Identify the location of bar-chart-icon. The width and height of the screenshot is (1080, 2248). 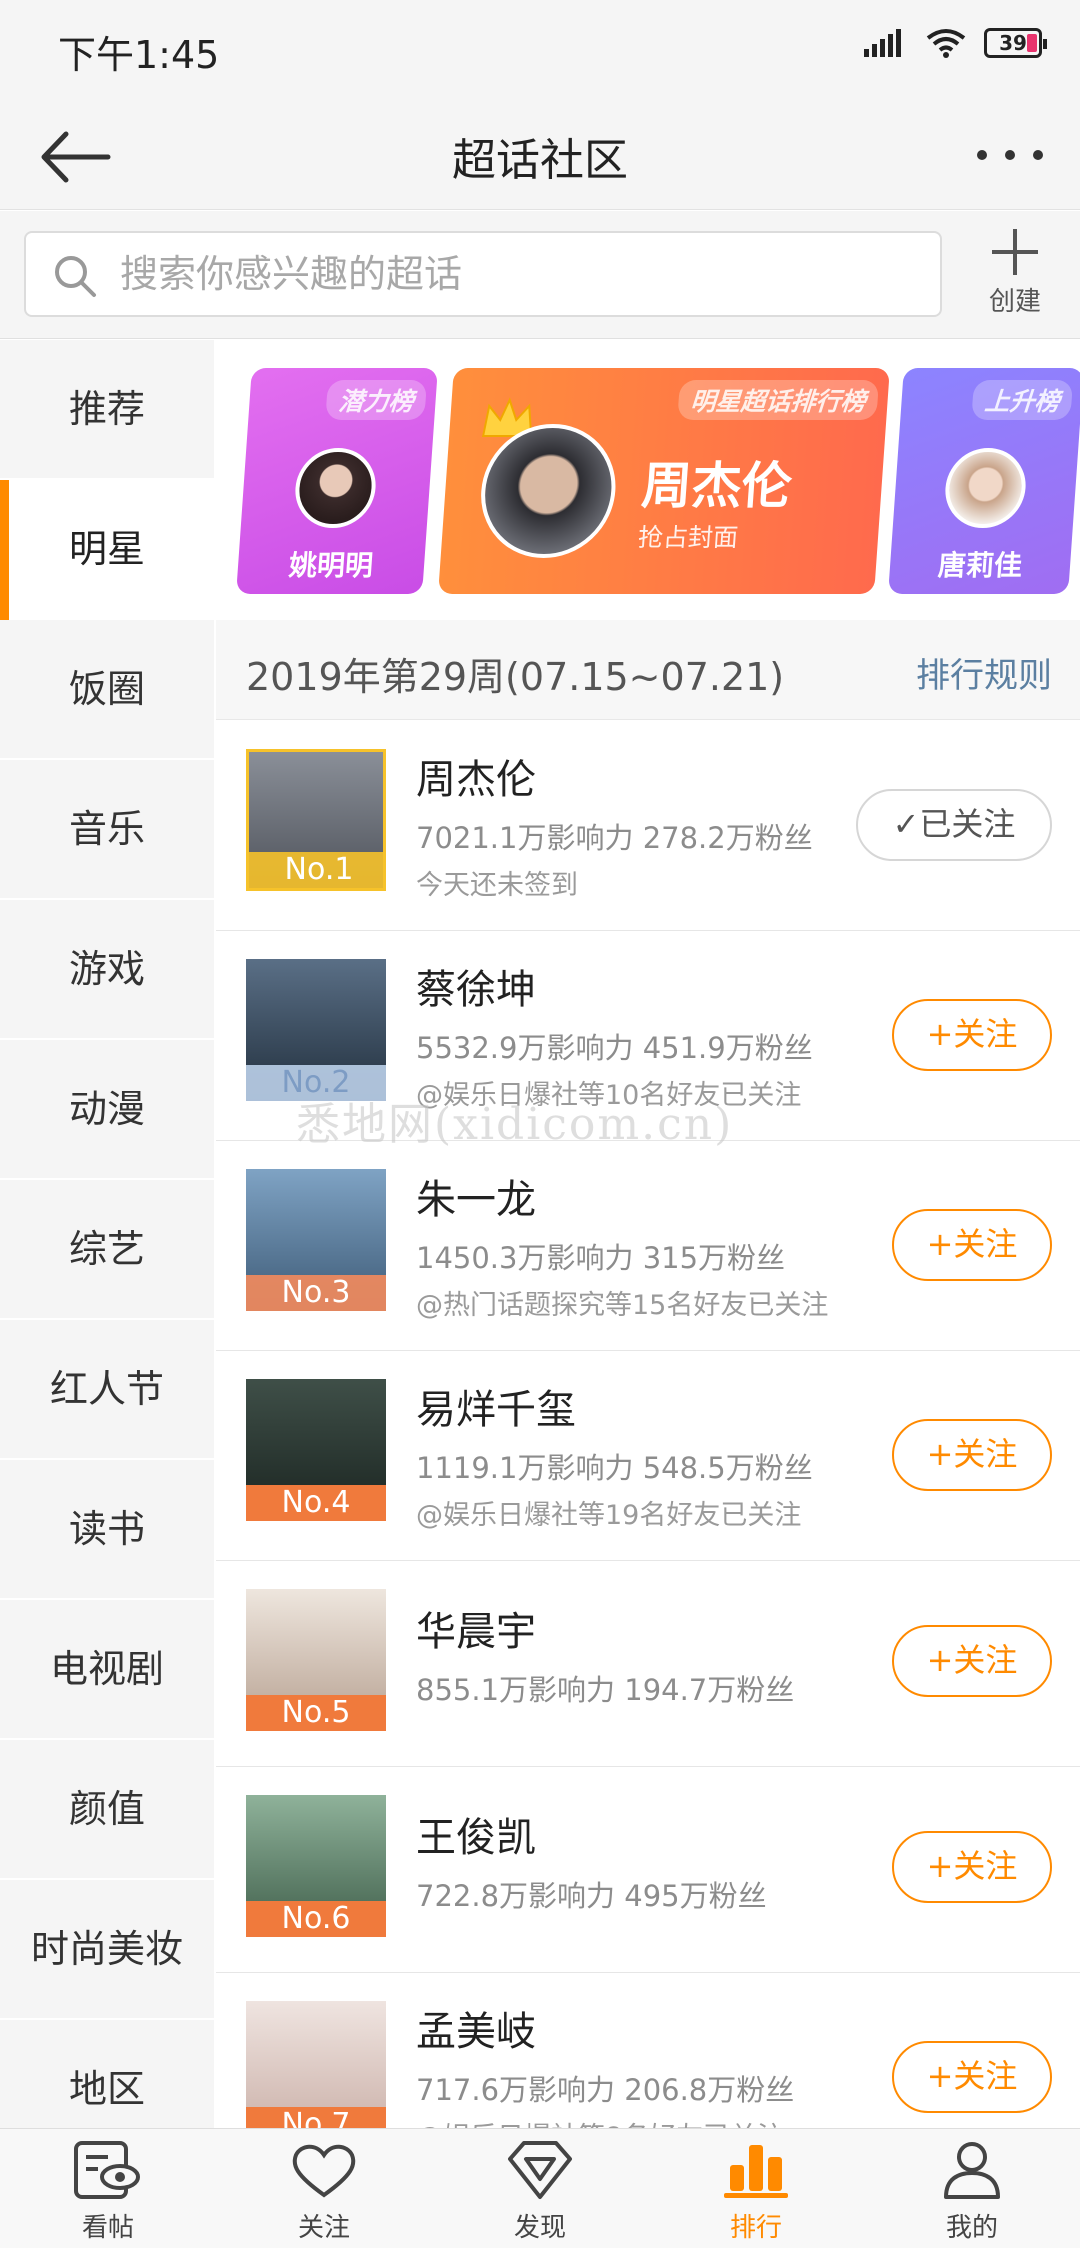
(756, 2171).